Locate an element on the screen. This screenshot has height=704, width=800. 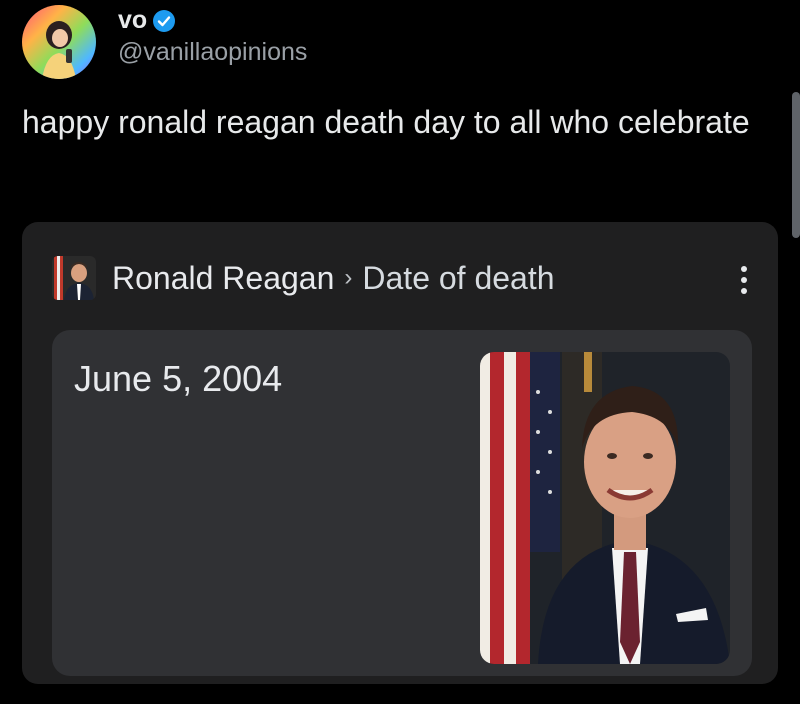
display-name-row: vo is located at coordinates (147, 20).